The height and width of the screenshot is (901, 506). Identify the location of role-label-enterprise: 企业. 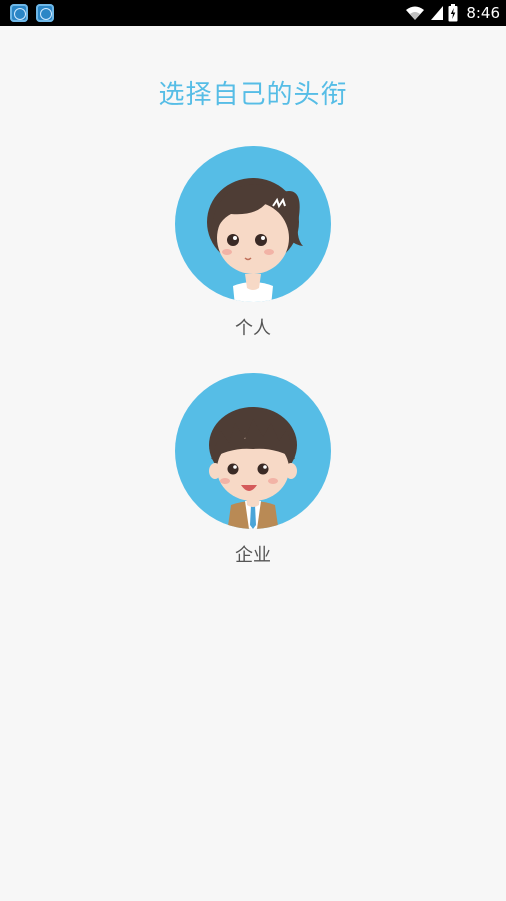
(253, 554).